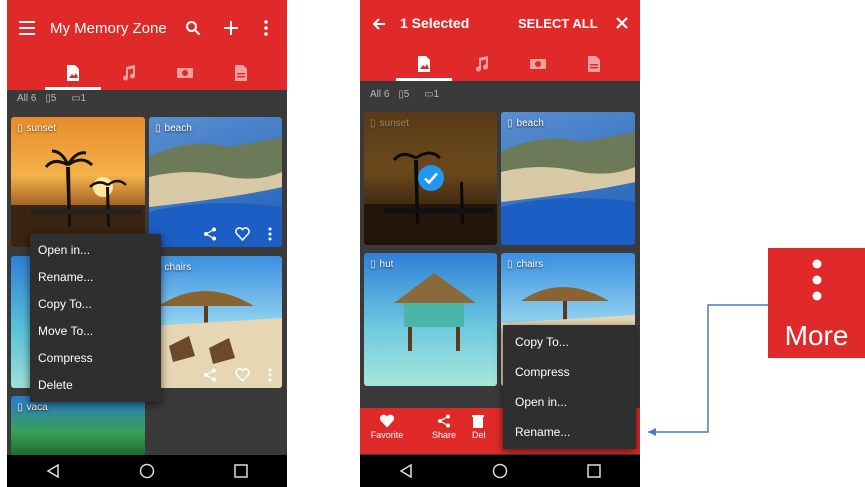  I want to click on more-callout-label: More, so click(816, 335).